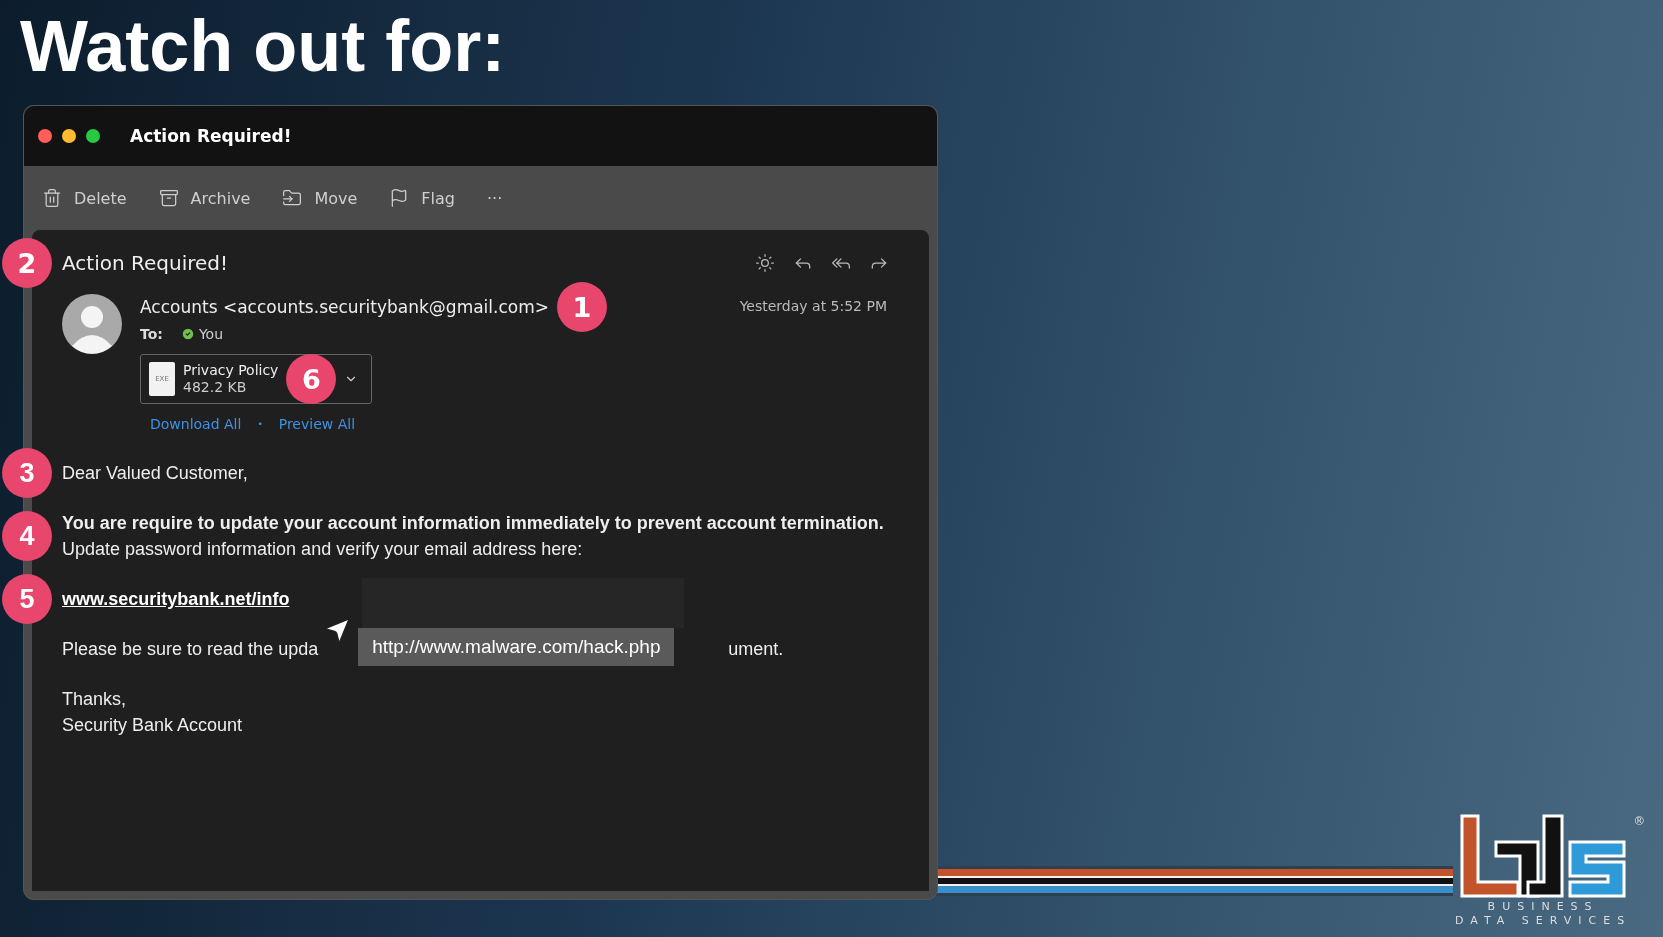  What do you see at coordinates (190, 649) in the screenshot?
I see `notice-text: Please be sure to read the upda` at bounding box center [190, 649].